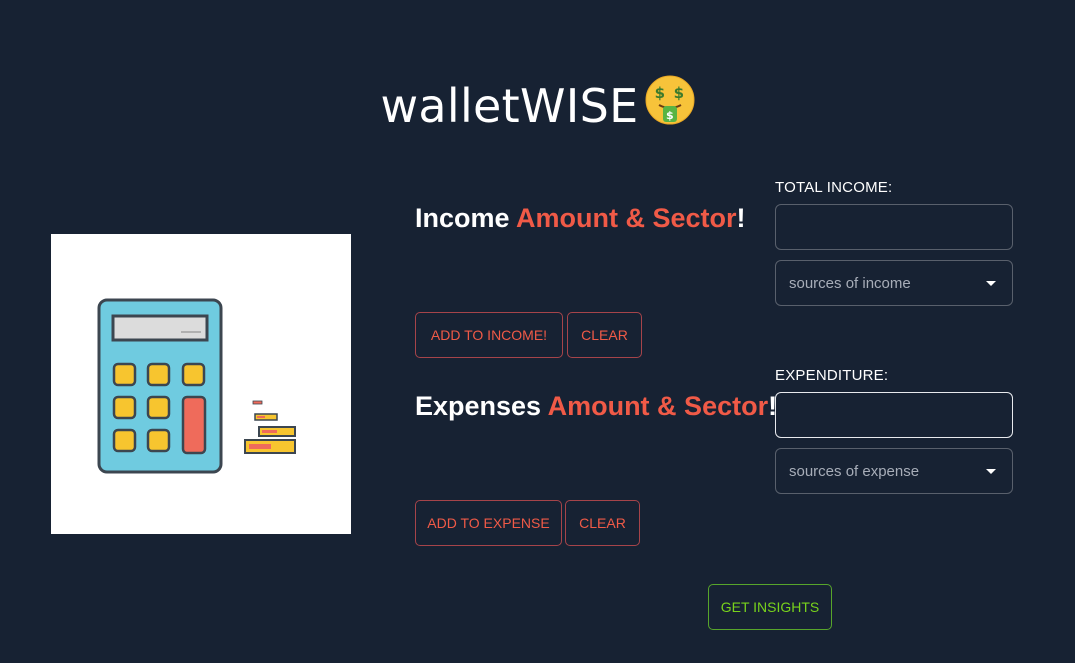 The height and width of the screenshot is (663, 1075). Describe the element at coordinates (466, 218) in the screenshot. I see `income-heading-prefix: Income` at that location.